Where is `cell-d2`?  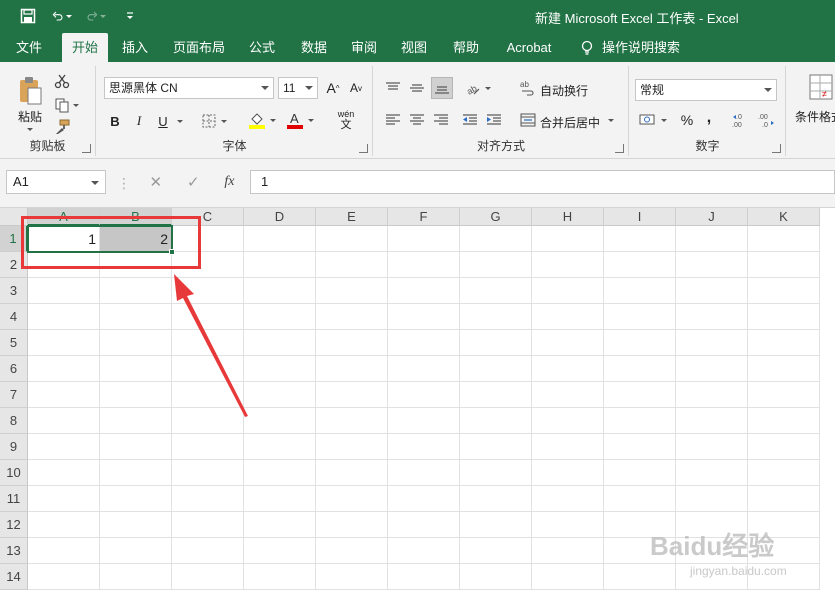 cell-d2 is located at coordinates (280, 265).